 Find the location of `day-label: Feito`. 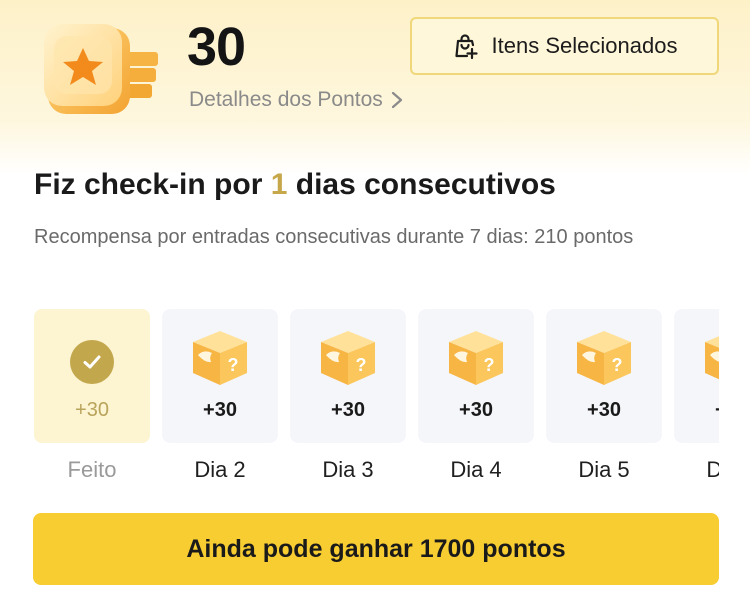

day-label: Feito is located at coordinates (92, 469).